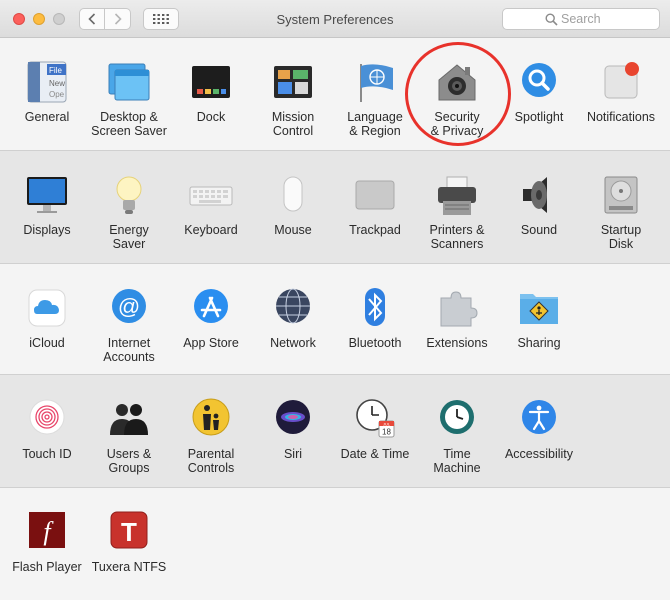  I want to click on pane-time-machine: Time Machine, so click(457, 436).